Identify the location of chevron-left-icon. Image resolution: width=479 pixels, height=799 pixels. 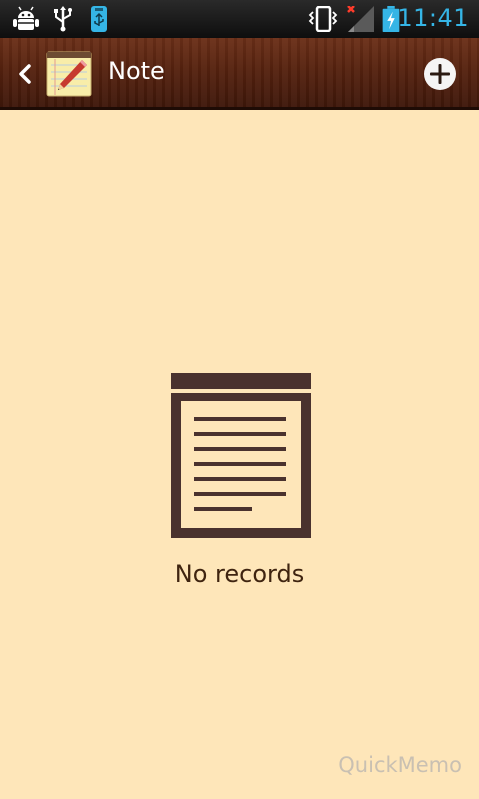
(25, 74).